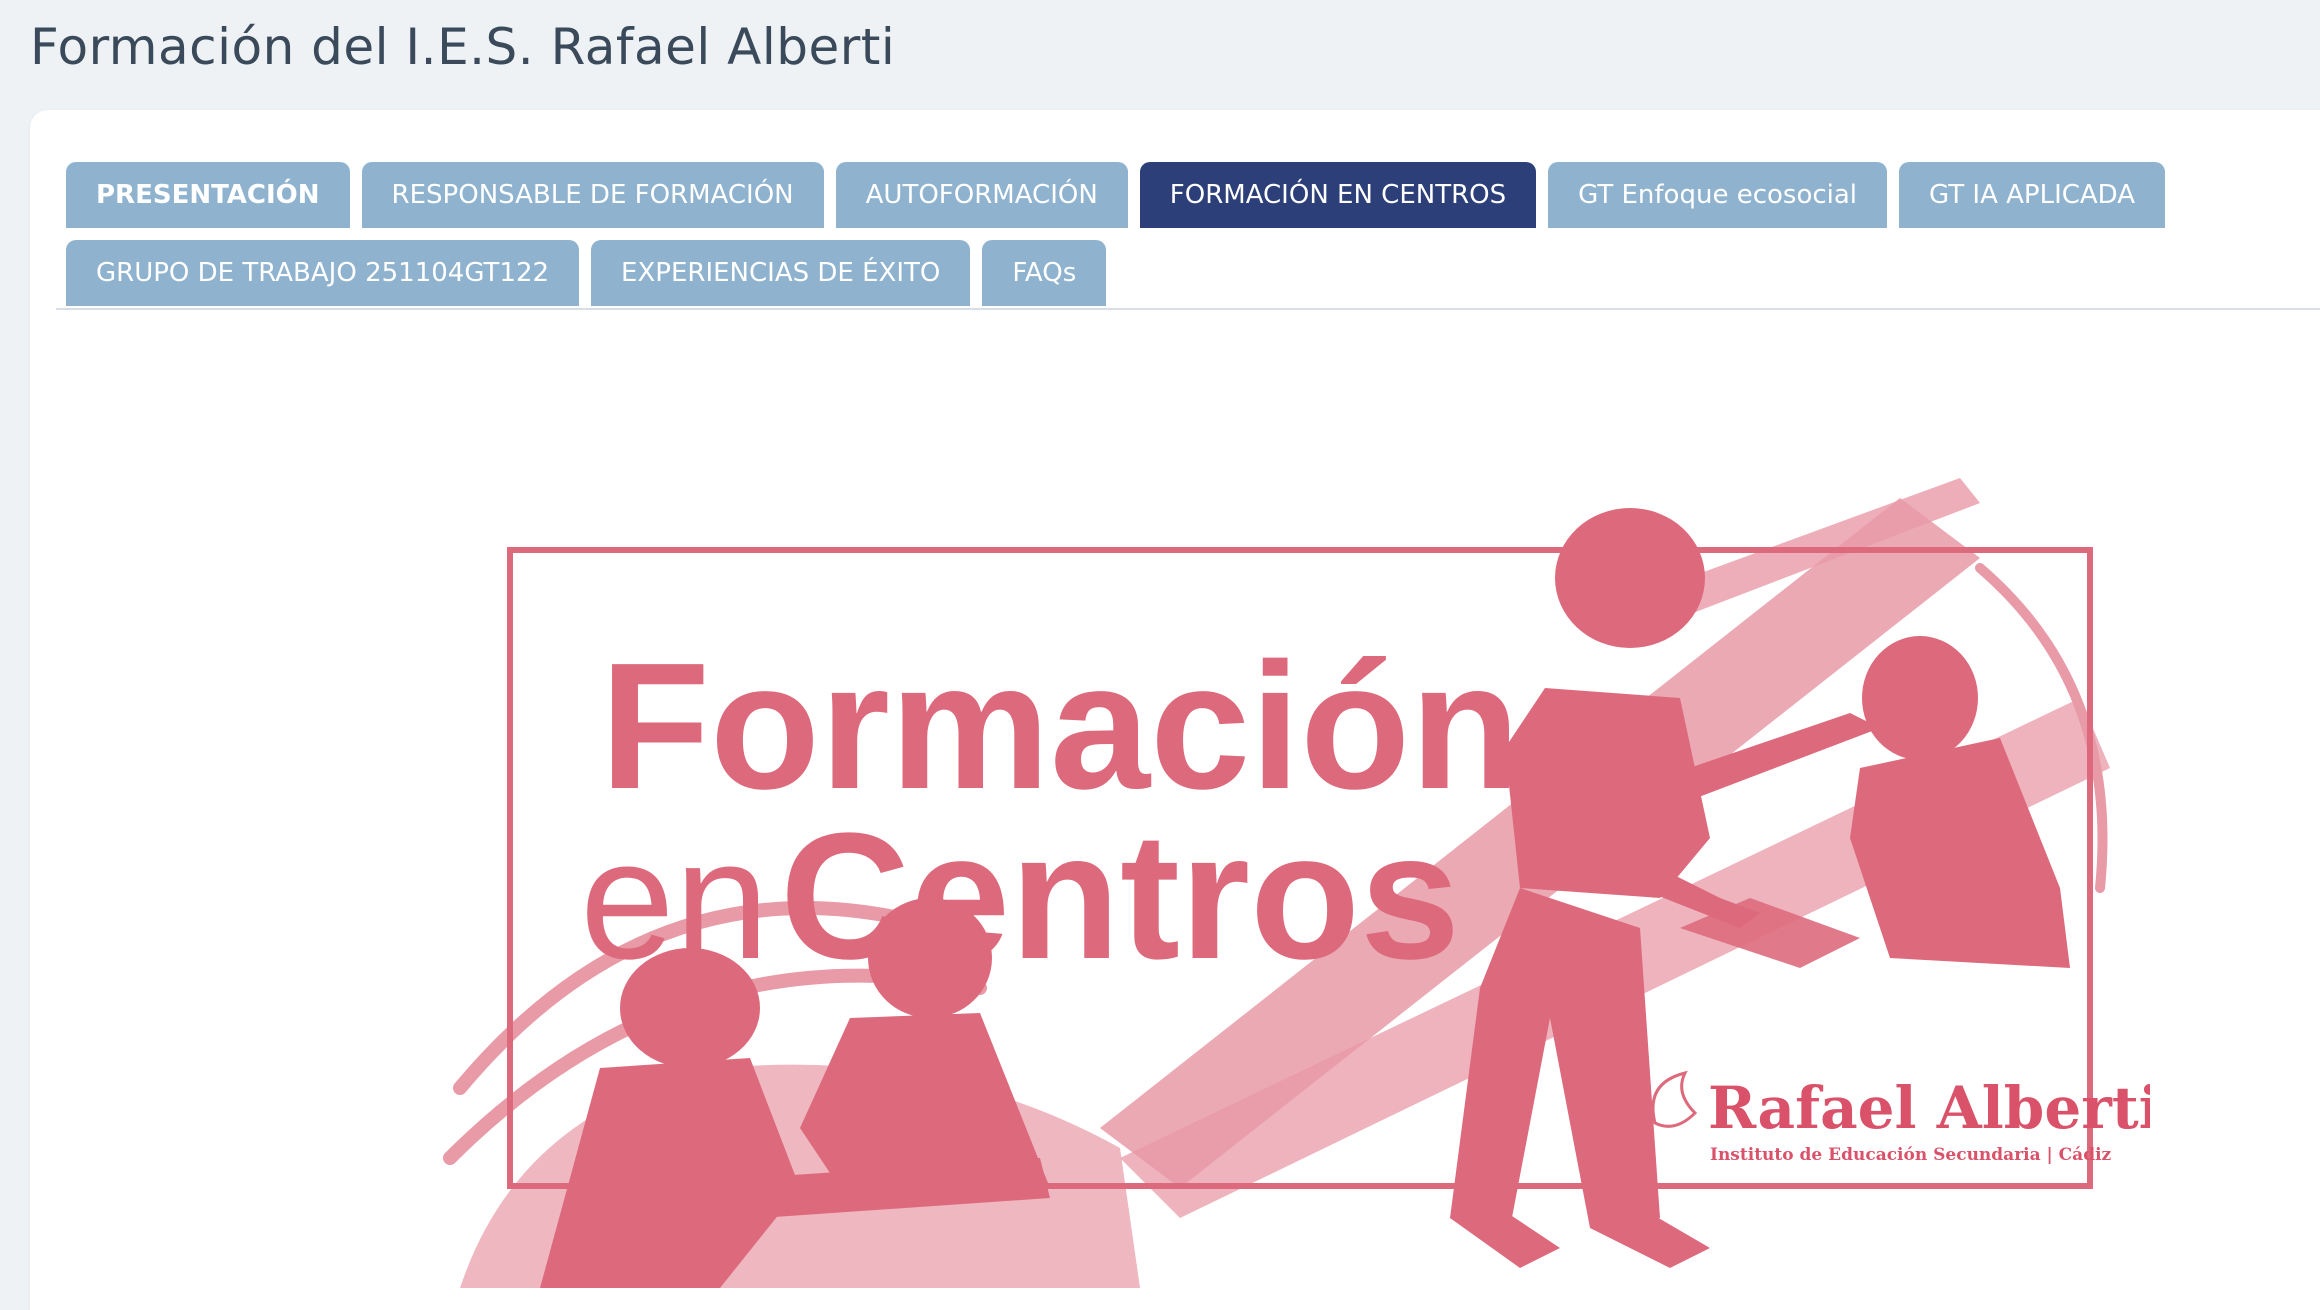  Describe the element at coordinates (463, 47) in the screenshot. I see `page-title: Formación del I.E.S. Rafael Alberti` at that location.